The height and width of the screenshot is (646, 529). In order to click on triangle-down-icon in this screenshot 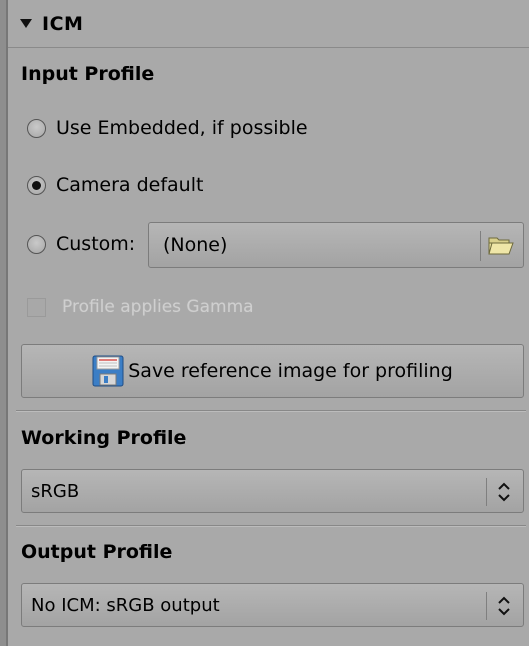, I will do `click(26, 23)`.